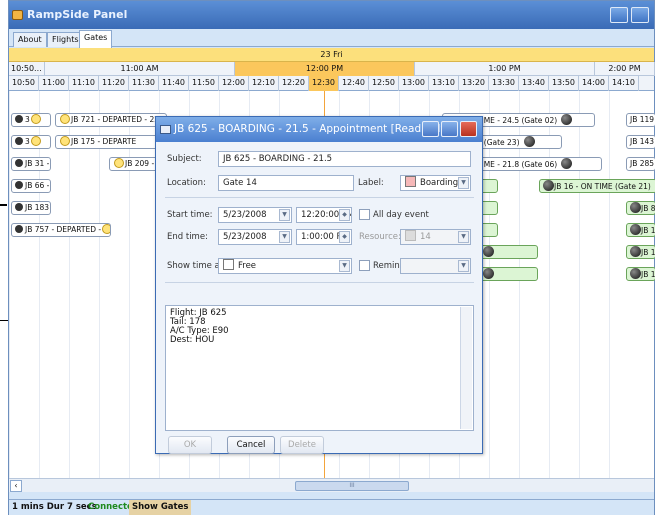 The height and width of the screenshot is (515, 655). I want to click on gate-appointment: JB 16 - ON TIME (Gate 21), so click(597, 186).